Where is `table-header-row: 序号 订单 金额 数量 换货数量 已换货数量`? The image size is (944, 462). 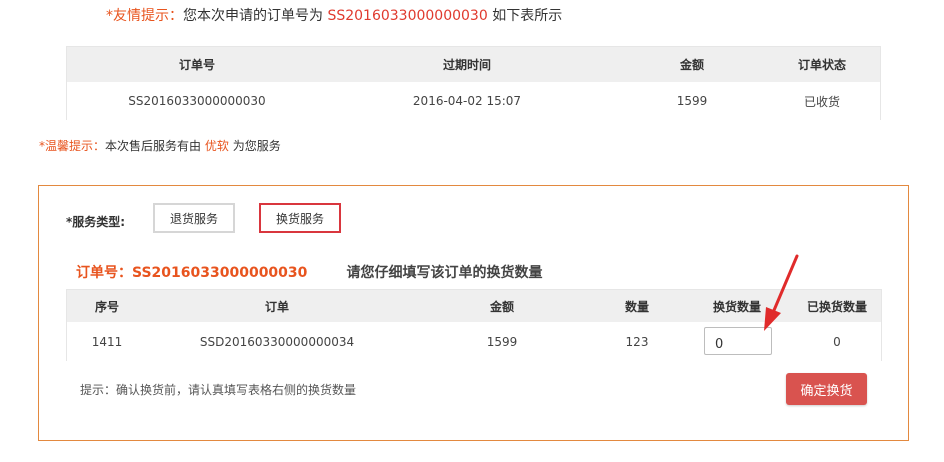 table-header-row: 序号 订单 金额 数量 换货数量 已换货数量 is located at coordinates (474, 306).